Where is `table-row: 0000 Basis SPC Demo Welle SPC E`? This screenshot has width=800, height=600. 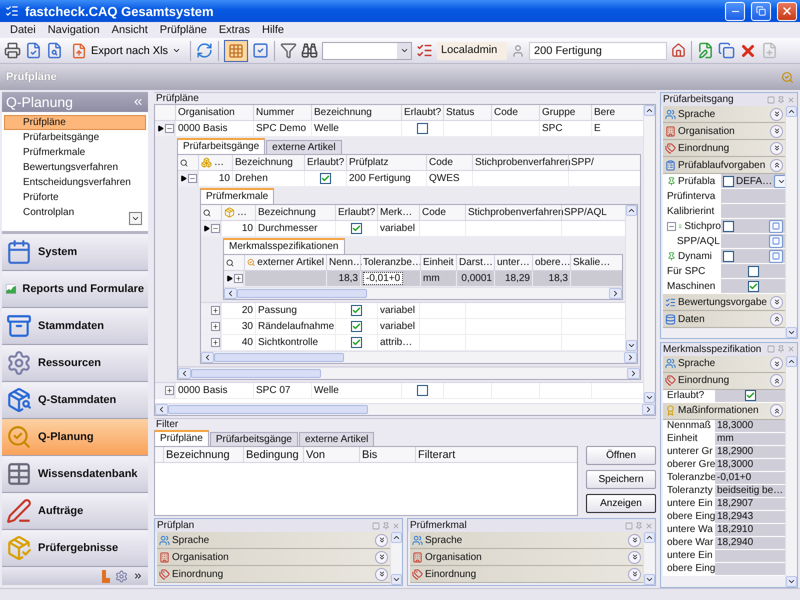
table-row: 0000 Basis SPC Demo Welle SPC E is located at coordinates (399, 129).